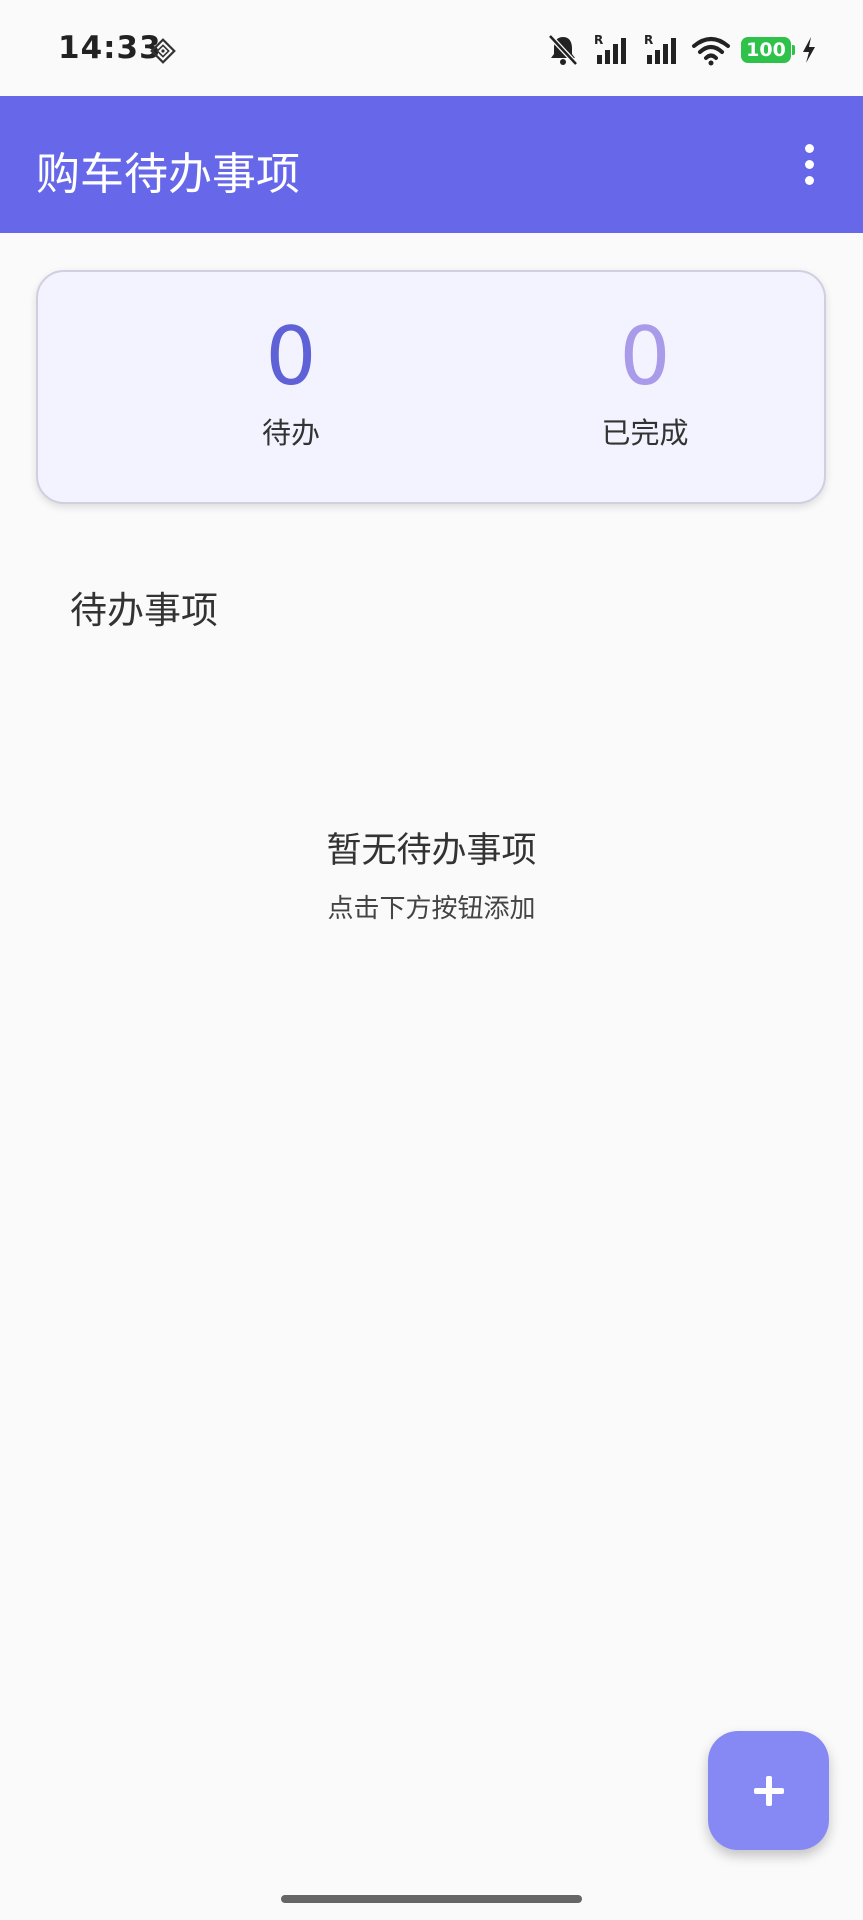 Image resolution: width=863 pixels, height=1920 pixels. Describe the element at coordinates (645, 356) in the screenshot. I see `completed-count: 0` at that location.